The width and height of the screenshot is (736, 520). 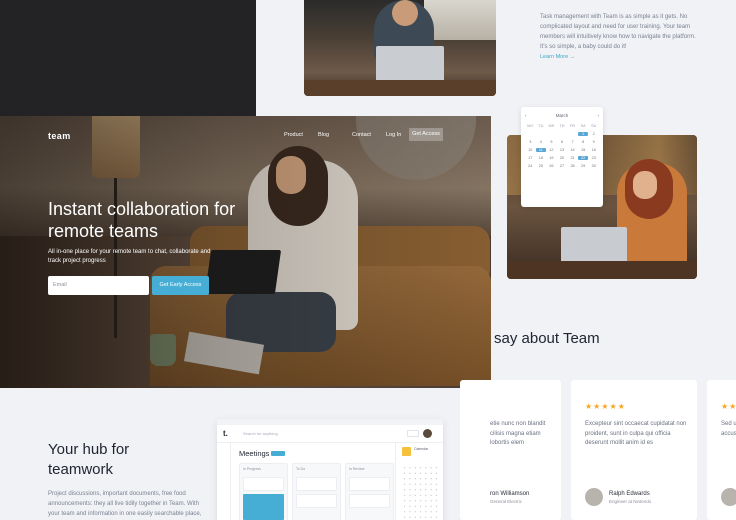 I want to click on kanban-column: To Do, so click(x=316, y=491).